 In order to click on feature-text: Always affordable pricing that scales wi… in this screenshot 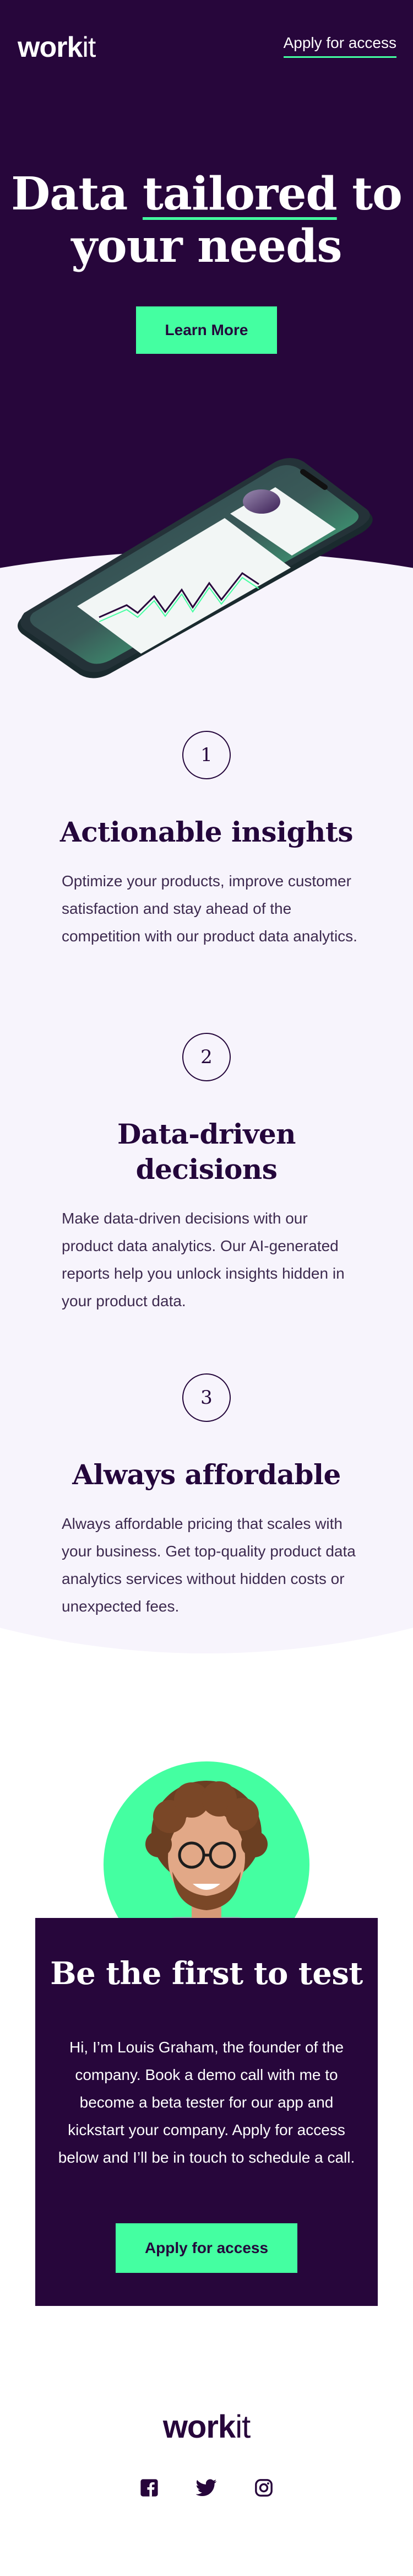, I will do `click(209, 1565)`.